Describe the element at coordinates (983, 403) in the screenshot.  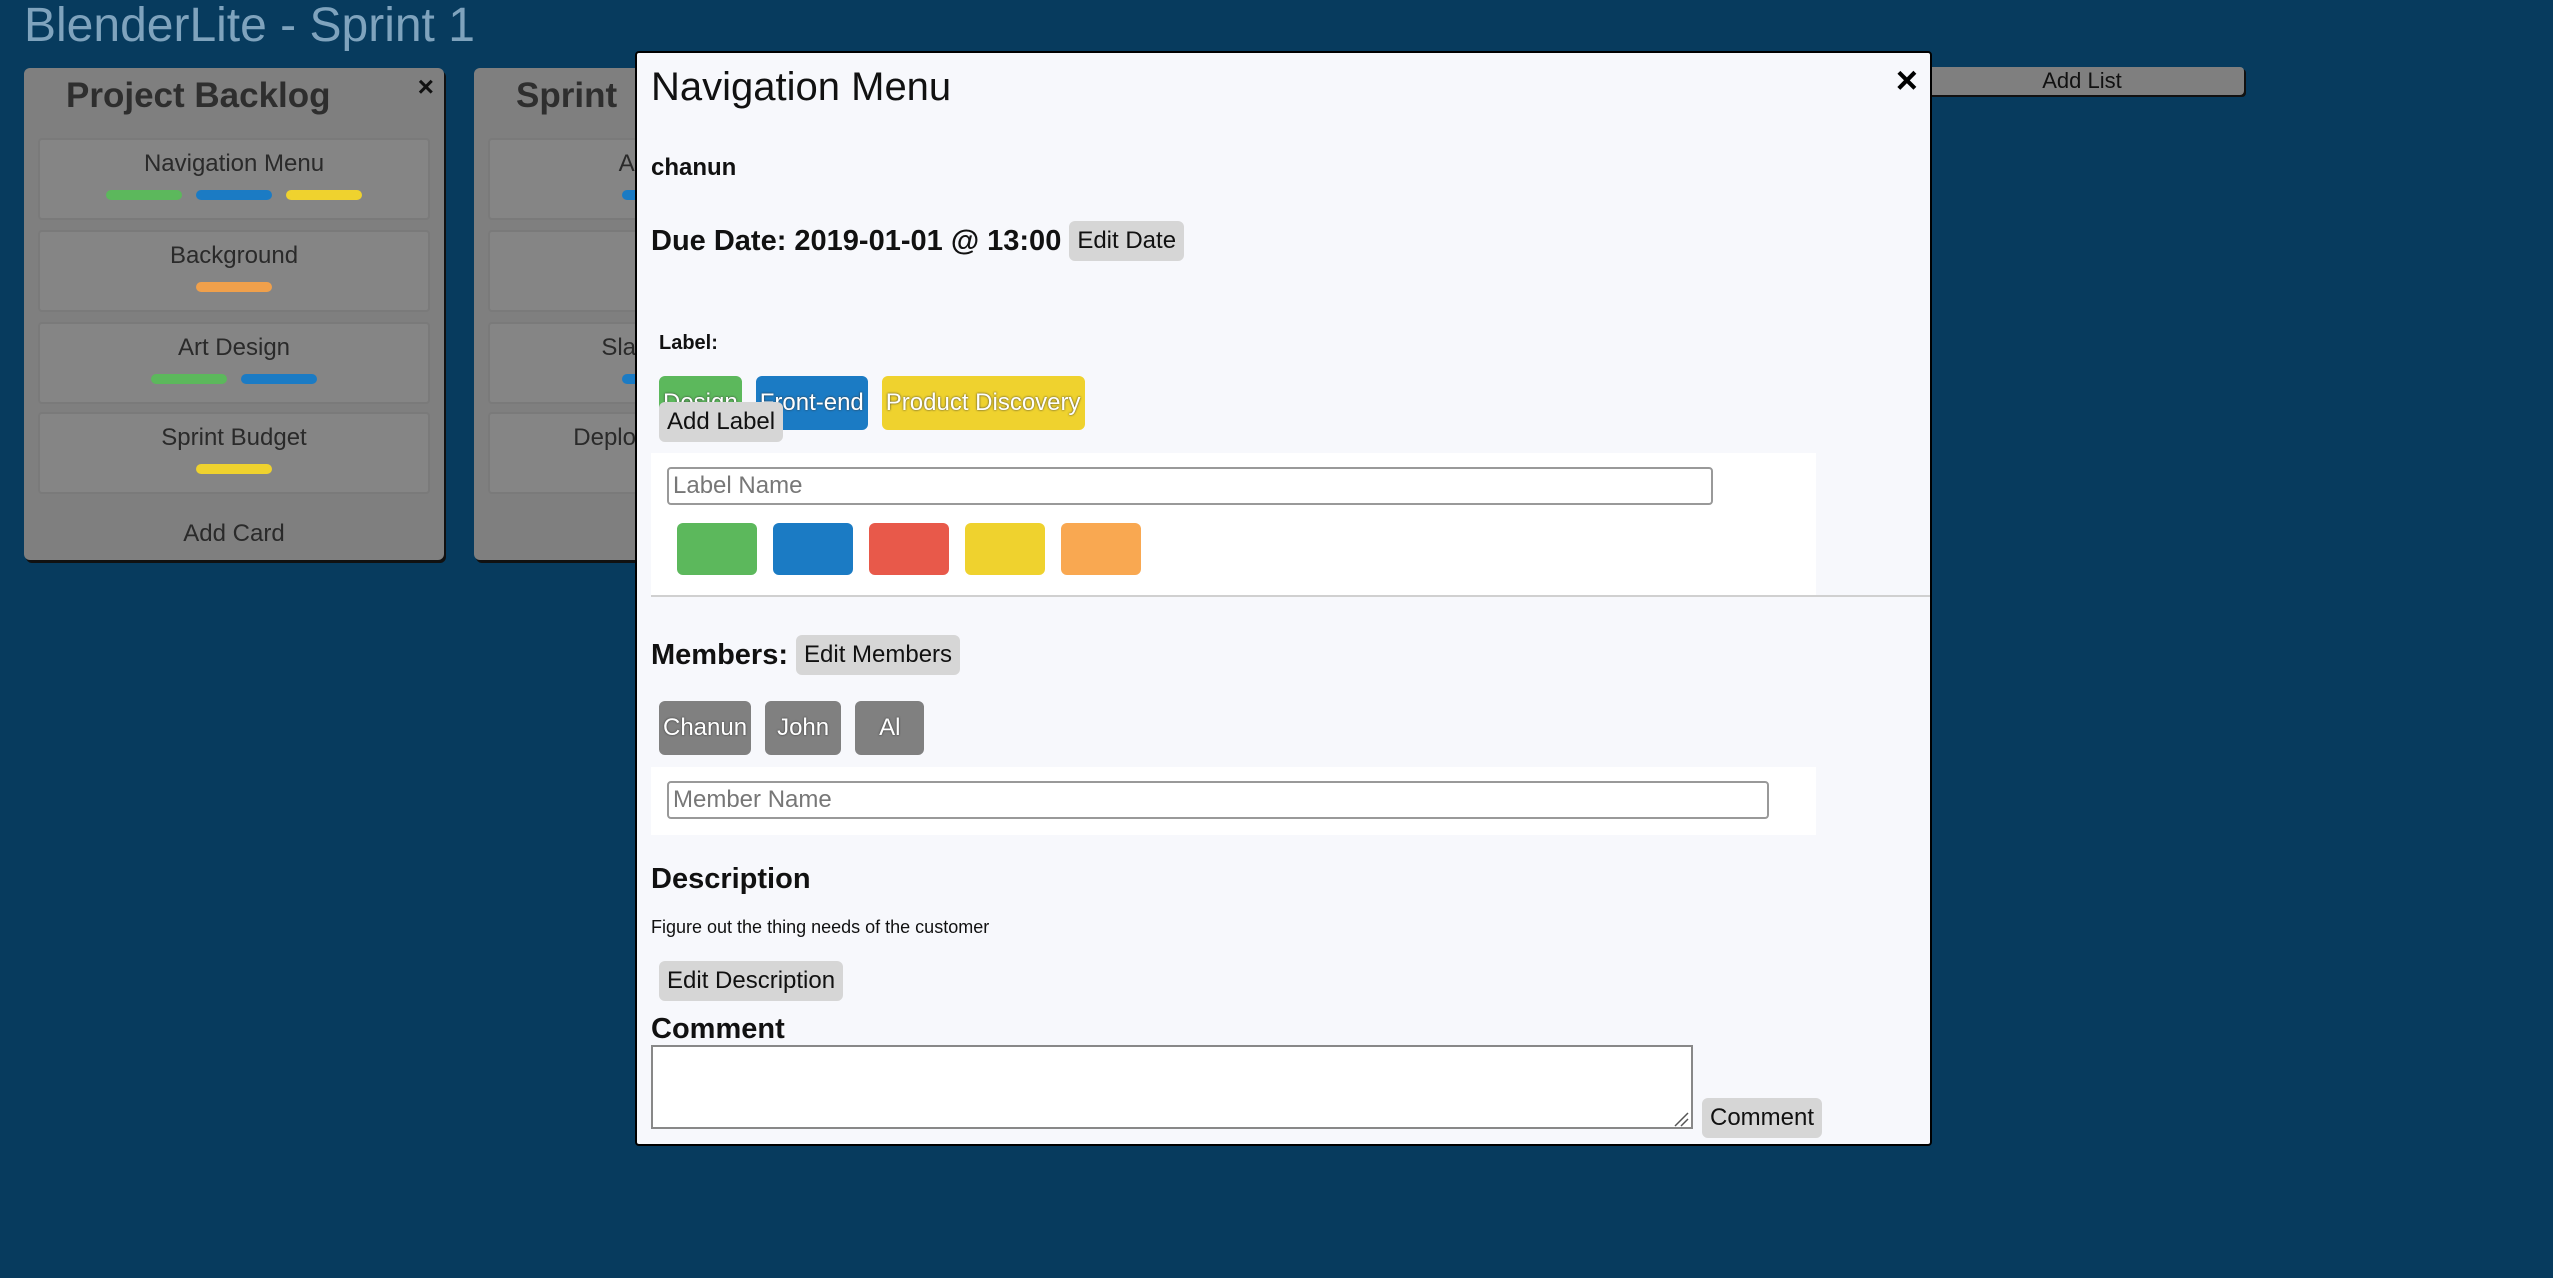
I see `label-chip-product-discovery: Product Discovery` at that location.